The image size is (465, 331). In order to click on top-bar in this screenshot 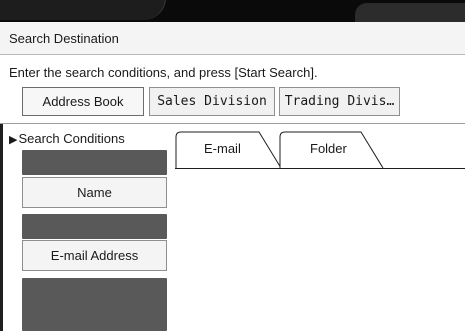, I will do `click(232, 11)`.